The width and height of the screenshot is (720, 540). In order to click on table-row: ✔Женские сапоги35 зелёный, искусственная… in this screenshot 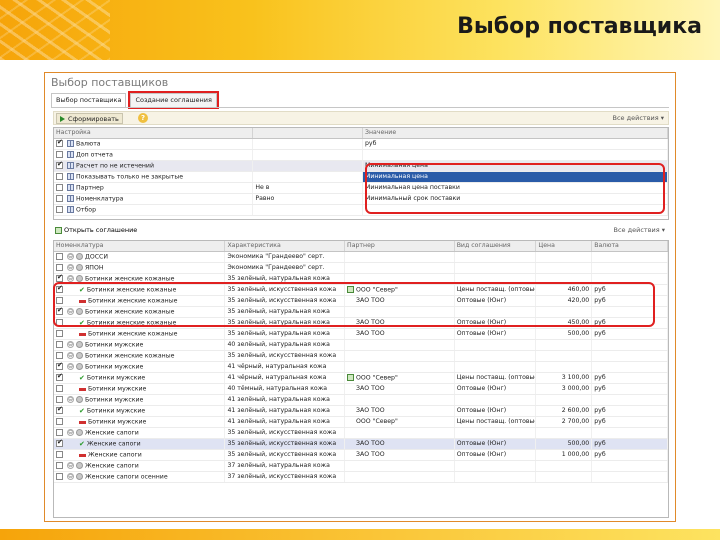, I will do `click(361, 444)`.